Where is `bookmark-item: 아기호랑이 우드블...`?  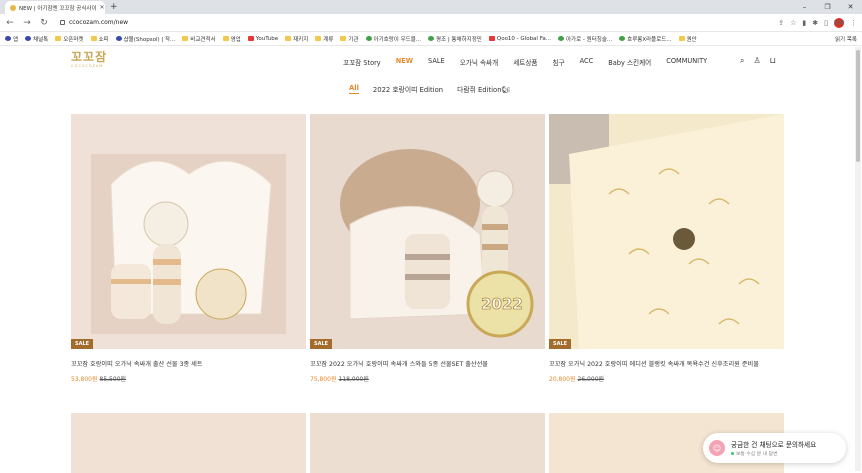
bookmark-item: 아기호랑이 우드블... is located at coordinates (393, 39).